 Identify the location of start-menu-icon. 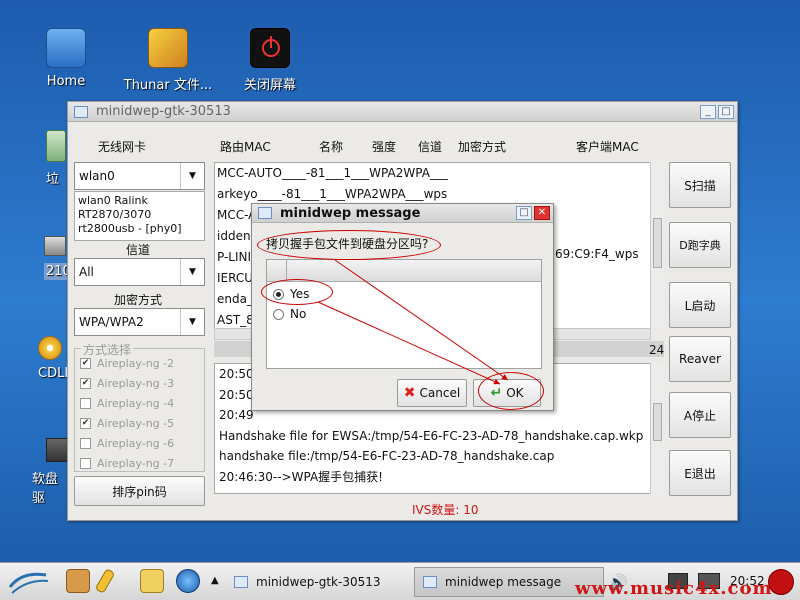
(29, 582).